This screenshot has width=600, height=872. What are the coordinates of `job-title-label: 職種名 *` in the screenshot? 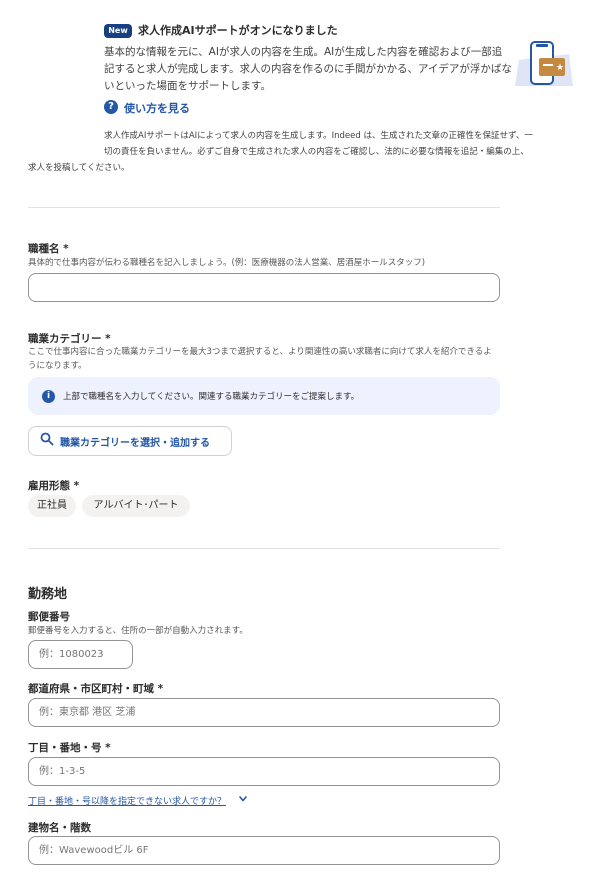 It's located at (48, 249).